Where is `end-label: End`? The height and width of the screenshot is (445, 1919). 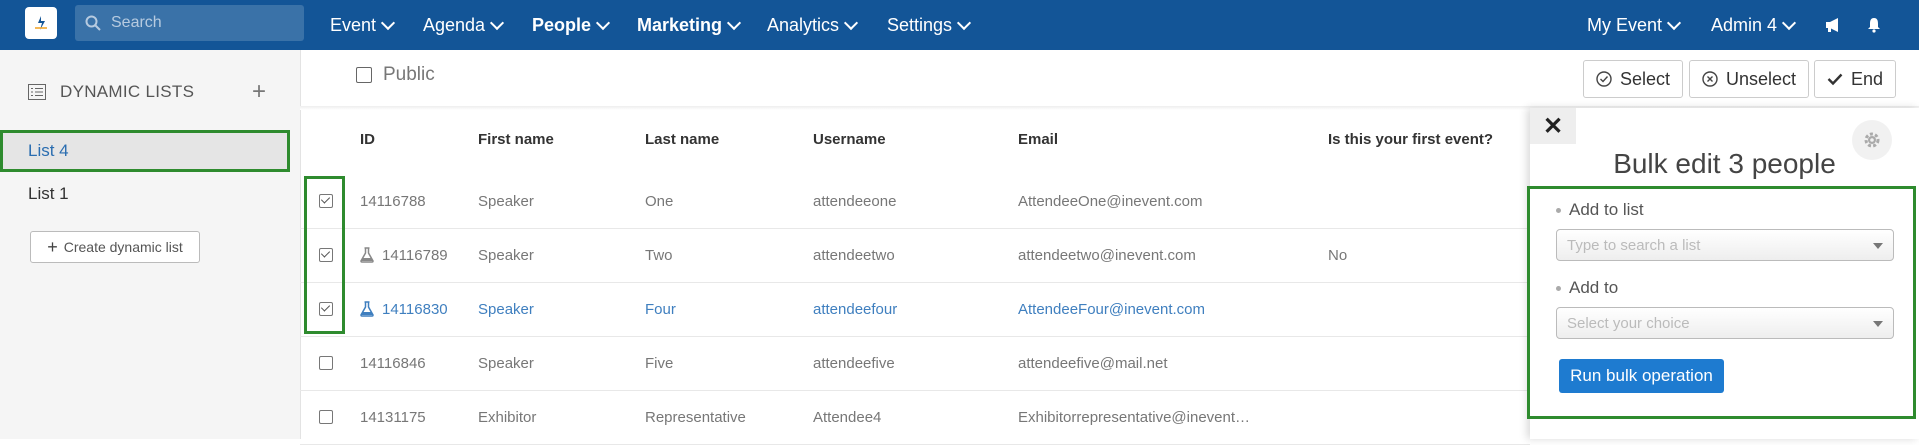 end-label: End is located at coordinates (1867, 78).